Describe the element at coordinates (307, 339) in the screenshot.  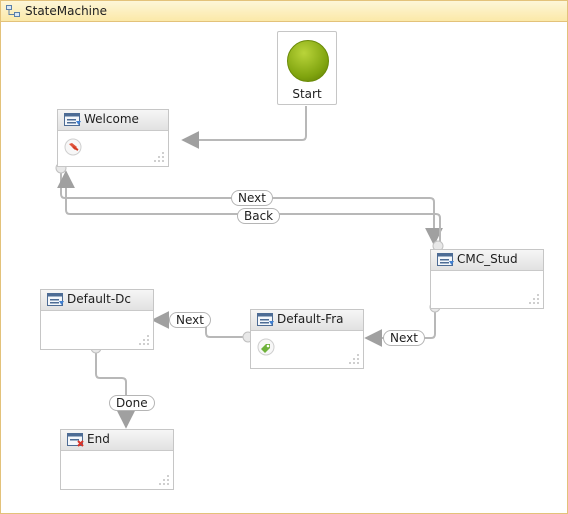
I see `state-default-fra: Default-Fra` at that location.